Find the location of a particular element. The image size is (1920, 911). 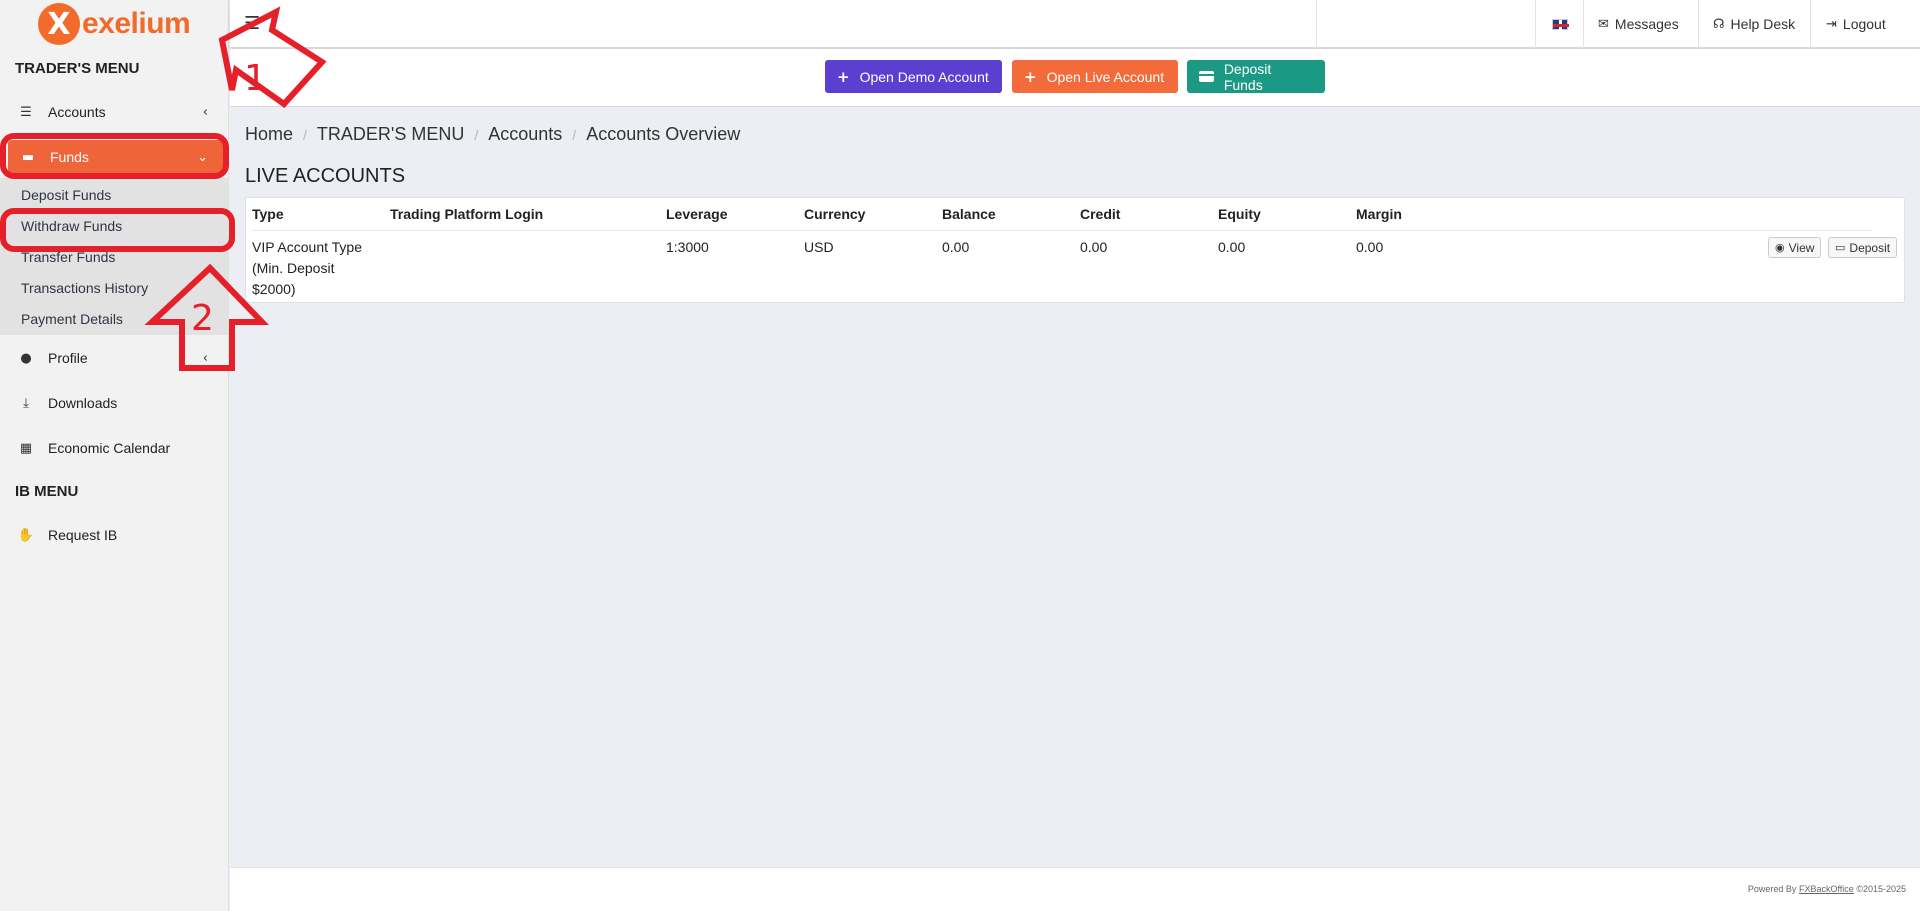

sidebar-item-label: Profile is located at coordinates (68, 358).